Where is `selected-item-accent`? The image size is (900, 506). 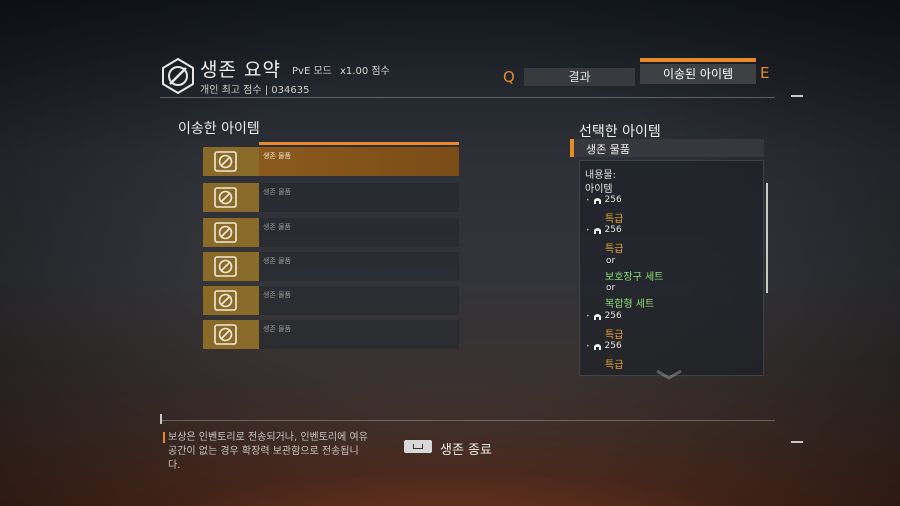
selected-item-accent is located at coordinates (572, 148).